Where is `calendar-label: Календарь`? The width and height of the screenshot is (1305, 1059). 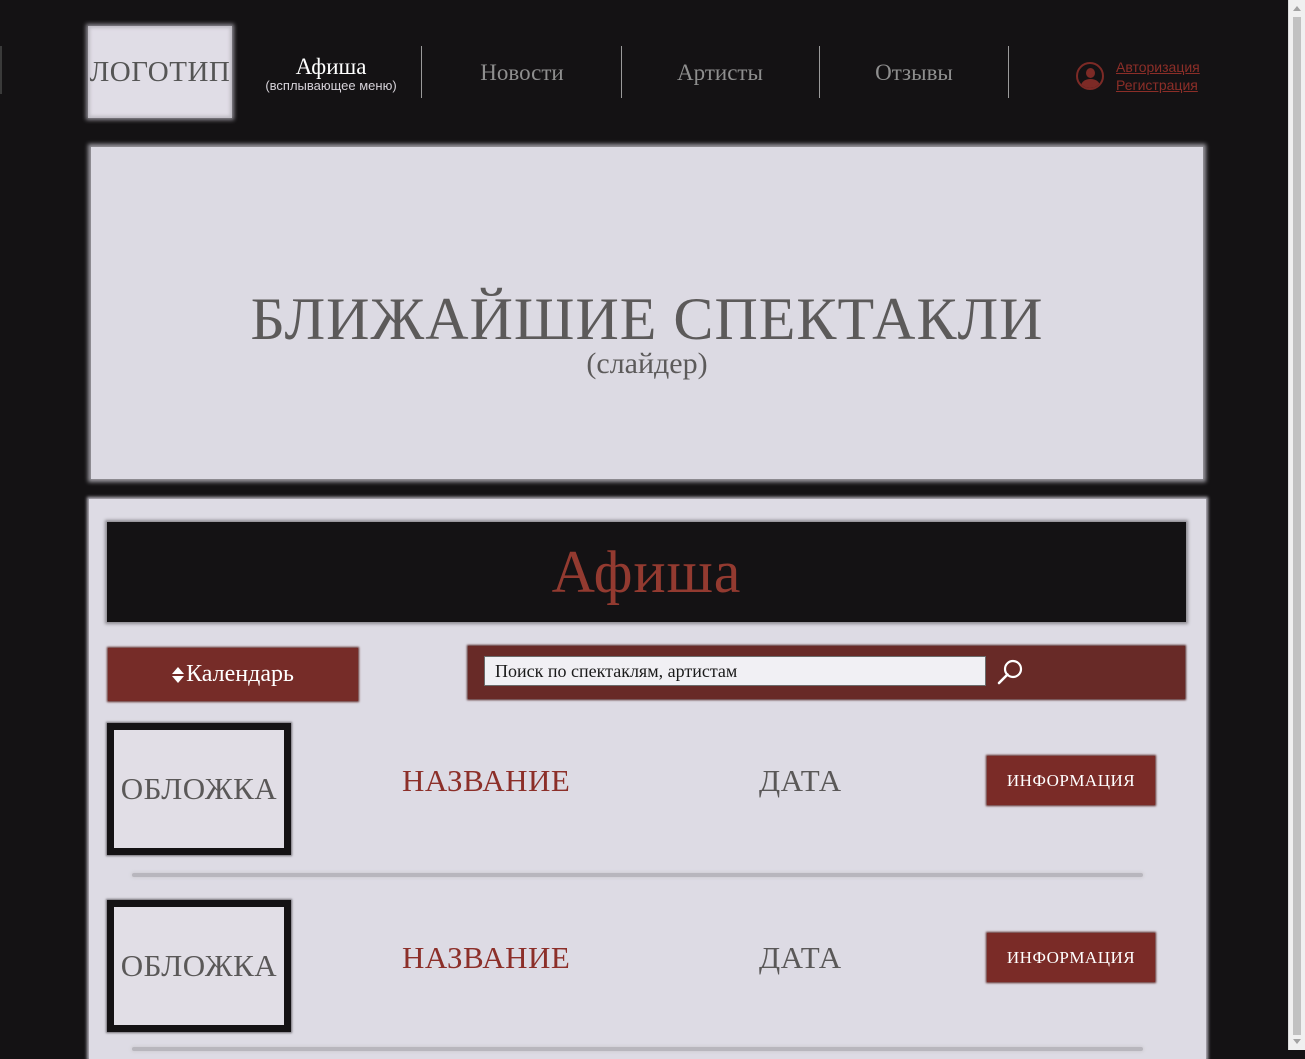 calendar-label: Календарь is located at coordinates (240, 674).